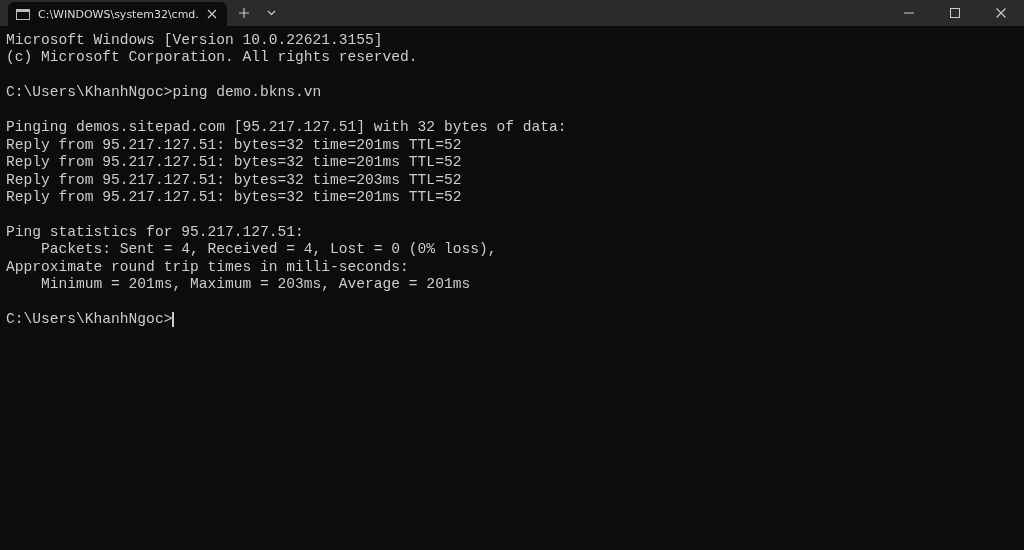  What do you see at coordinates (89, 320) in the screenshot?
I see `command-prompt: C:\Users\KhanhNgoc>` at bounding box center [89, 320].